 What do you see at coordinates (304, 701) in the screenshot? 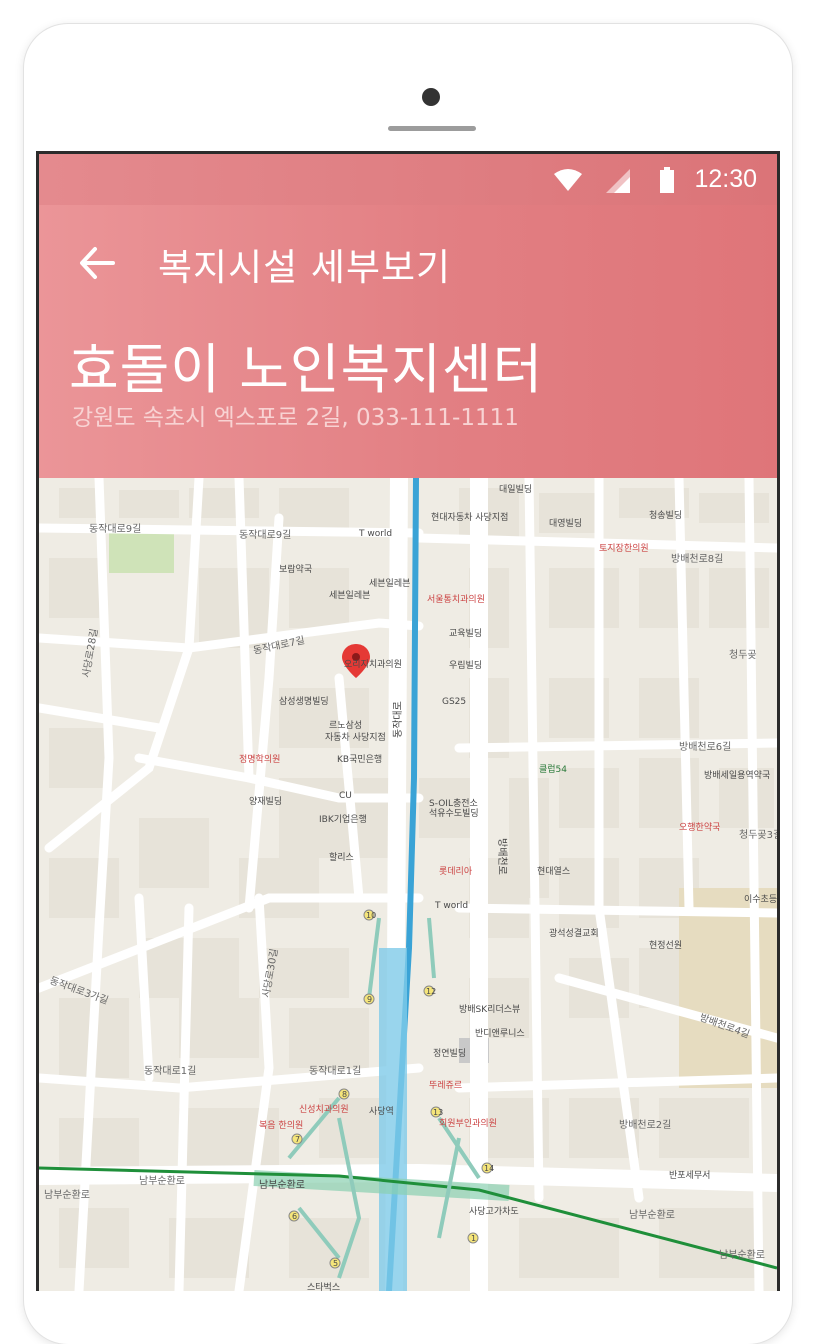
I see `svg-text: 삼성생명빌딩` at bounding box center [304, 701].